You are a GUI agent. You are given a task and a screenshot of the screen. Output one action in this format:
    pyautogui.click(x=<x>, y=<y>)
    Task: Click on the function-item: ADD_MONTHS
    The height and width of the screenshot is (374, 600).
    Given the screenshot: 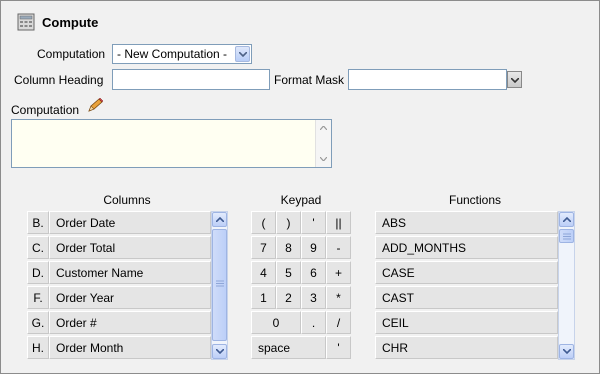 What is the action you would take?
    pyautogui.click(x=466, y=247)
    